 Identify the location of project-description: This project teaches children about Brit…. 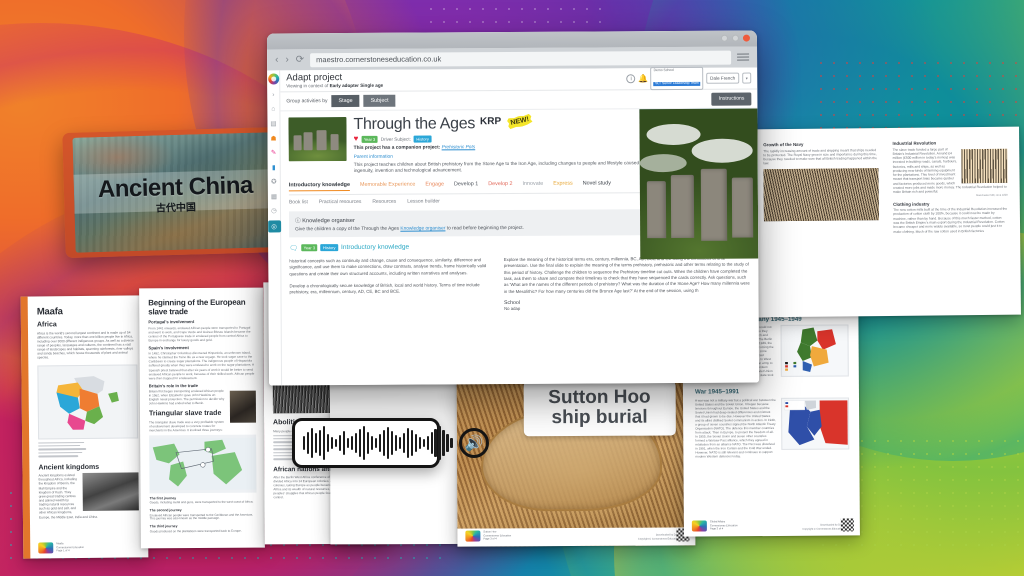
(499, 166).